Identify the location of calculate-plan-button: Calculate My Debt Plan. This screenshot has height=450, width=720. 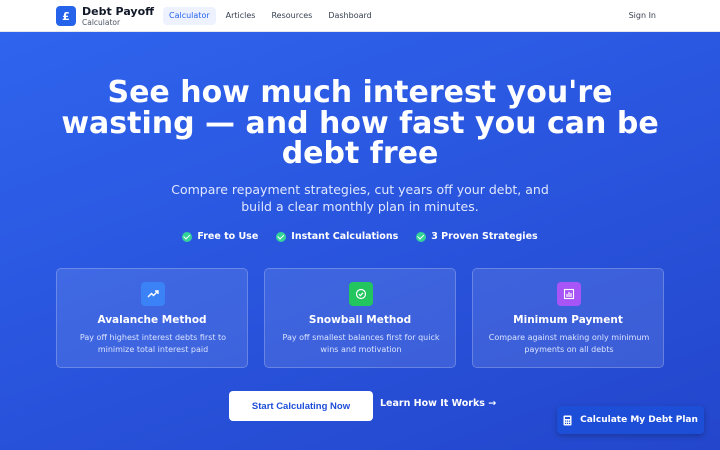
(630, 420).